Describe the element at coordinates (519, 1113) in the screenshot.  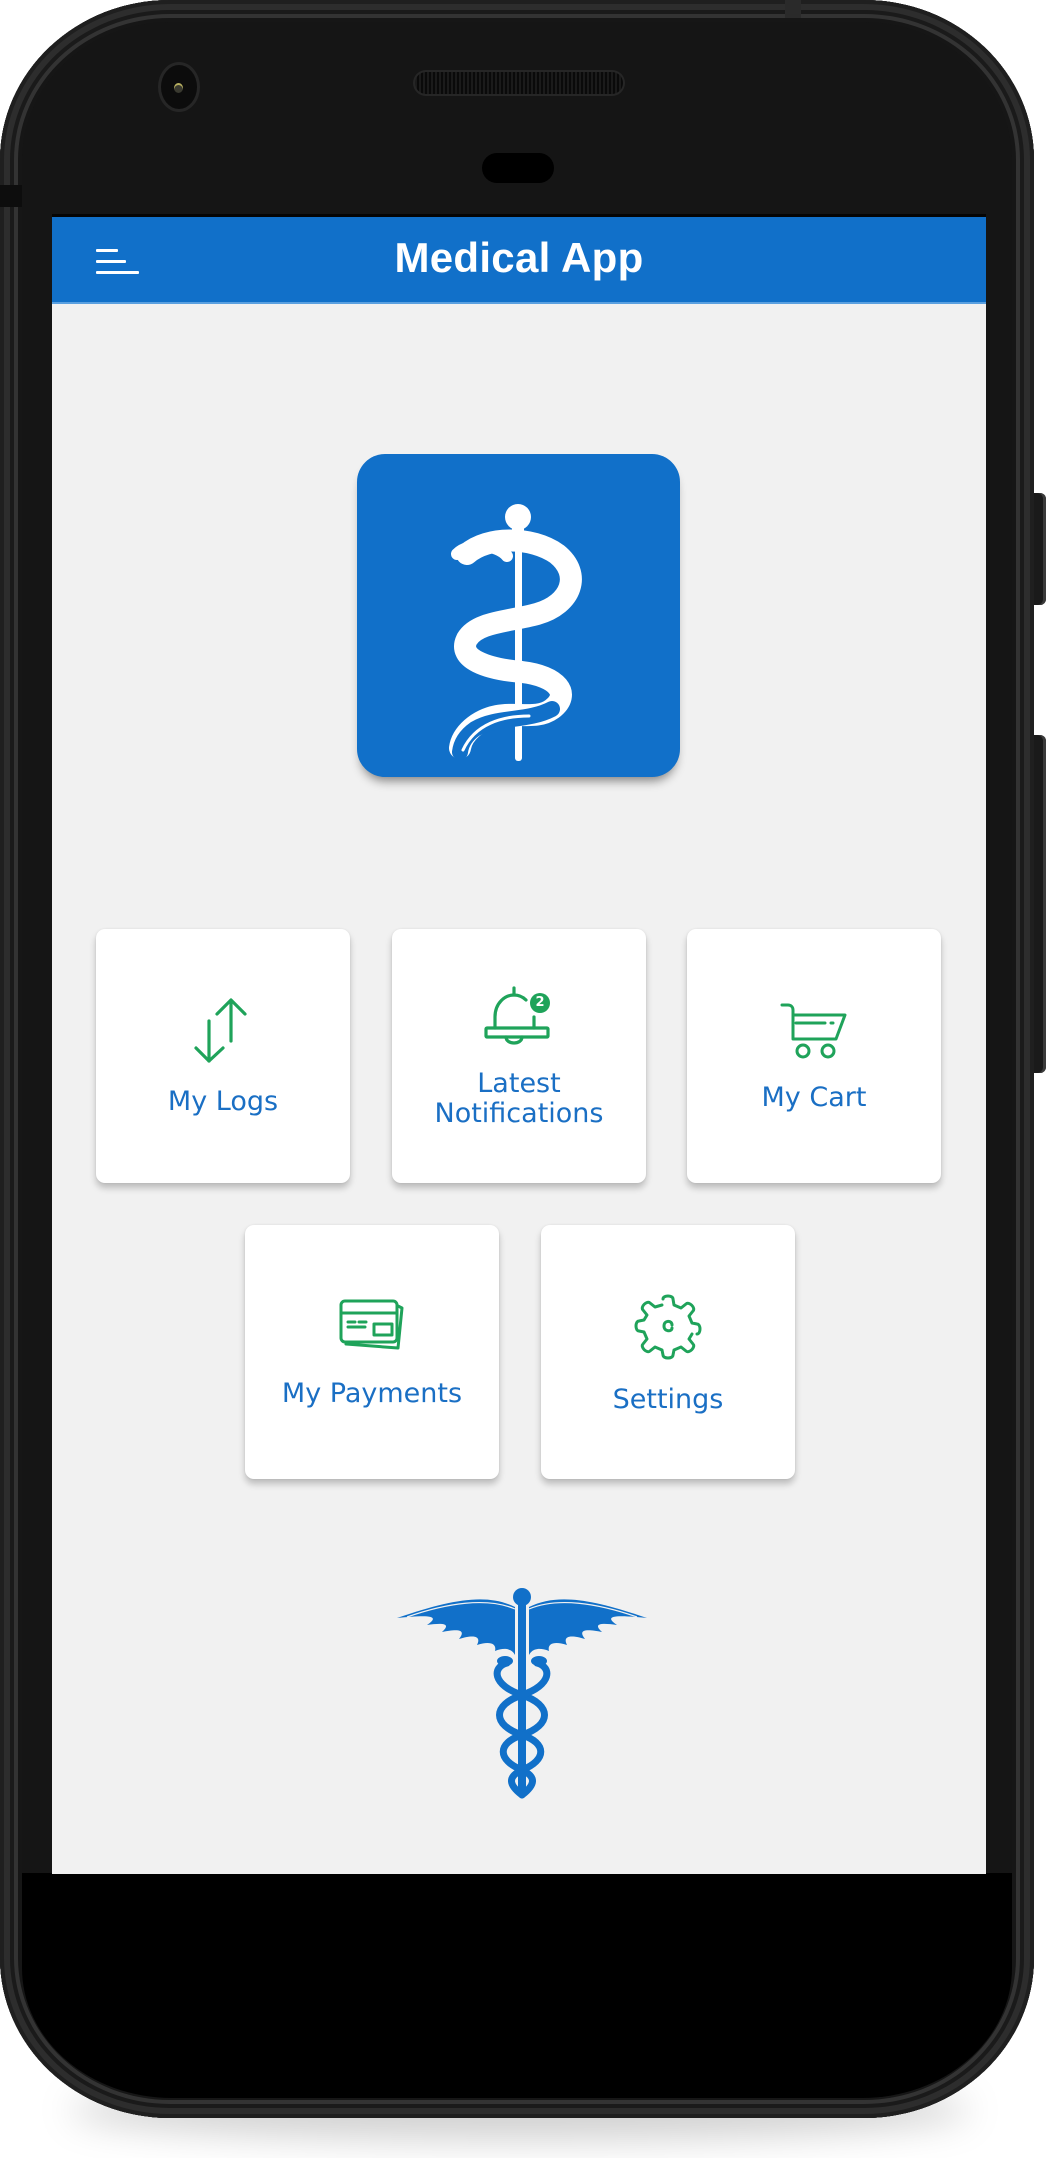
I see `tile-label-line-2: Notifications` at that location.